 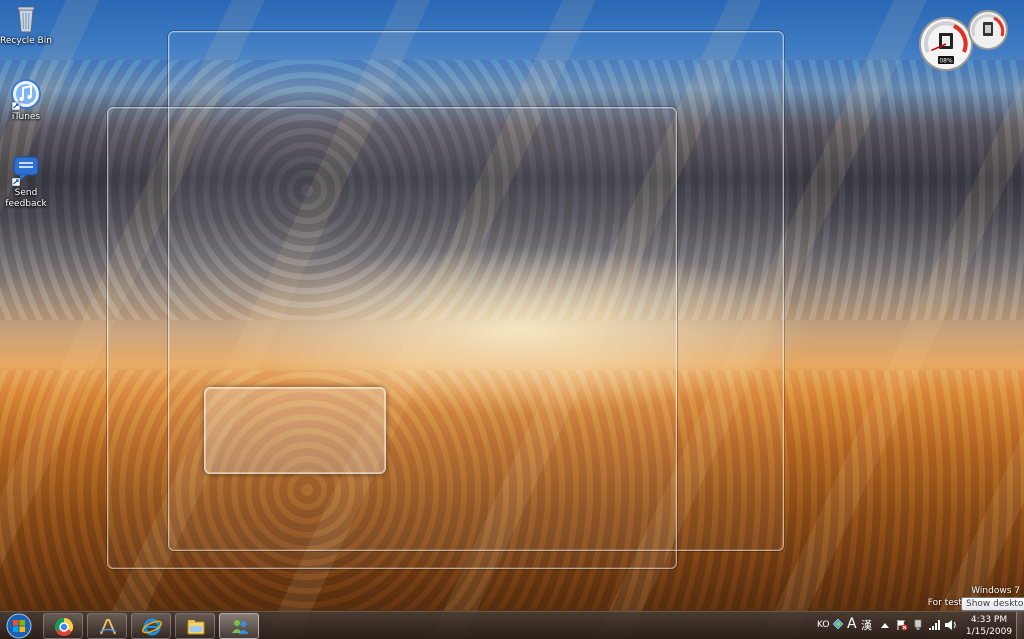 What do you see at coordinates (1020, 625) in the screenshot?
I see `show-desktop-button` at bounding box center [1020, 625].